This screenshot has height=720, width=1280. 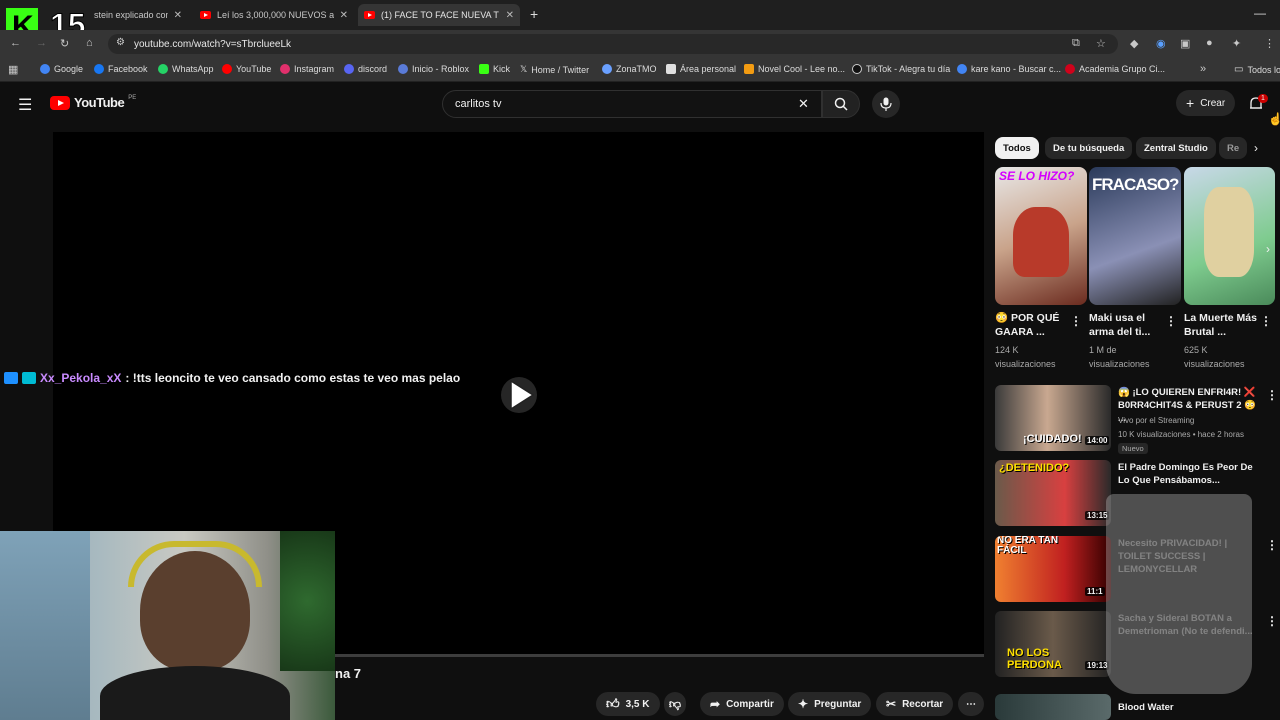 What do you see at coordinates (607, 69) in the screenshot?
I see `zonatmo-icon` at bounding box center [607, 69].